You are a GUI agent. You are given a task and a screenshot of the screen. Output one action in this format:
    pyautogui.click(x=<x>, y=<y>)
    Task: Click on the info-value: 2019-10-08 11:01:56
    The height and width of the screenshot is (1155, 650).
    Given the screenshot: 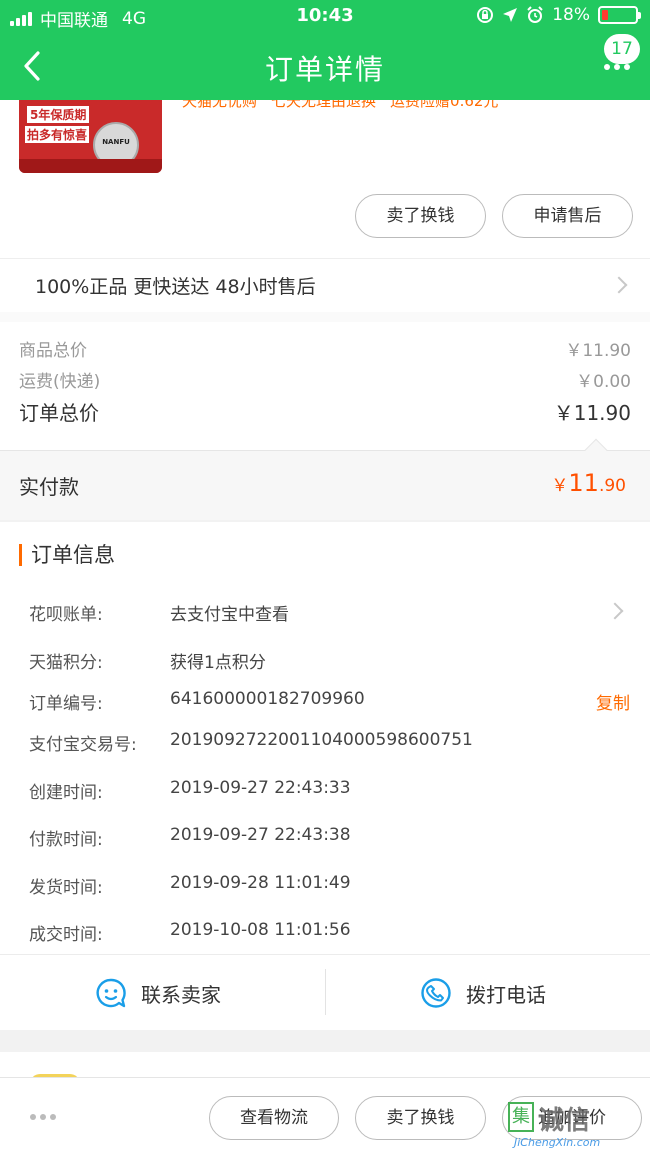 What is the action you would take?
    pyautogui.click(x=260, y=930)
    